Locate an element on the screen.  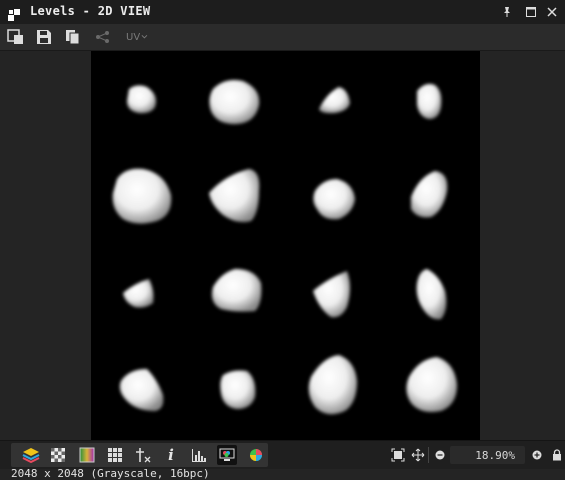
lock-icon is located at coordinates (556, 455).